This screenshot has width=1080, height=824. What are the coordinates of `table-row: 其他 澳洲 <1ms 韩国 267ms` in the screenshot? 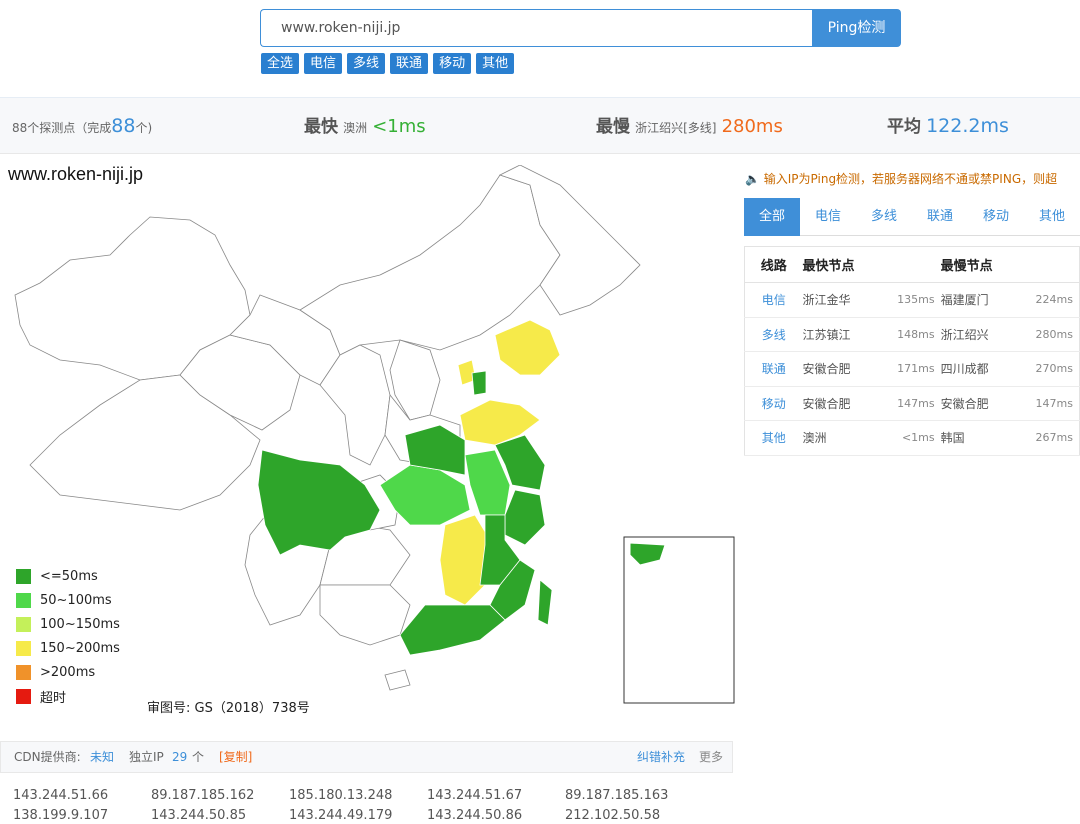 It's located at (912, 438).